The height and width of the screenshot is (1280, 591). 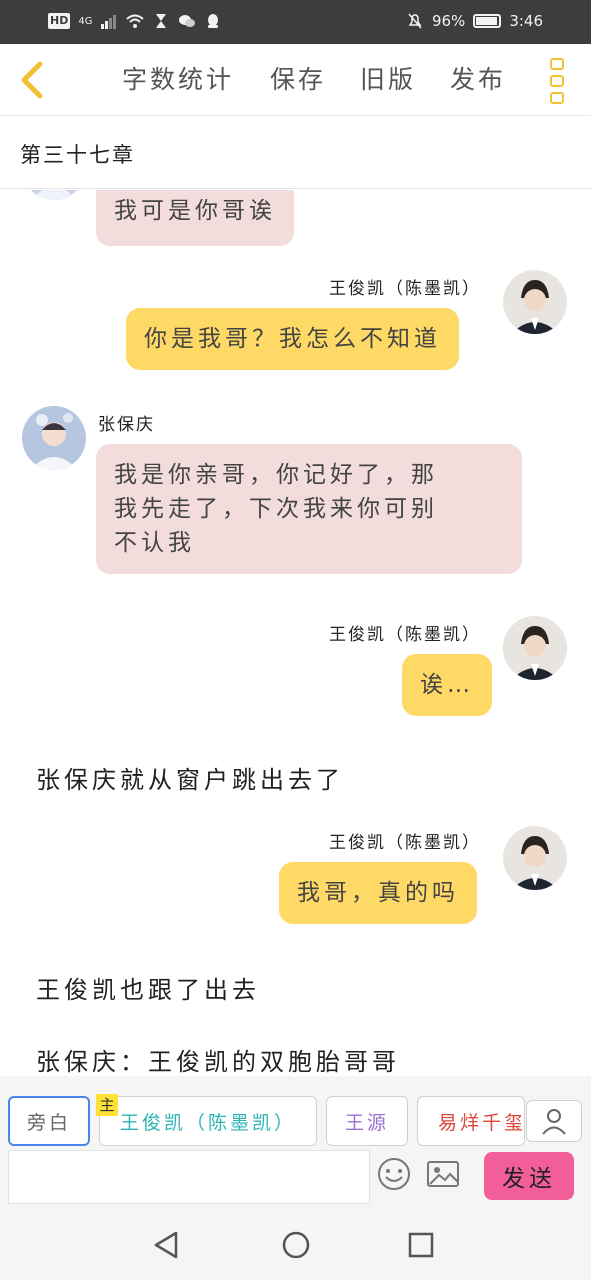 What do you see at coordinates (187, 21) in the screenshot?
I see `wechat-icon` at bounding box center [187, 21].